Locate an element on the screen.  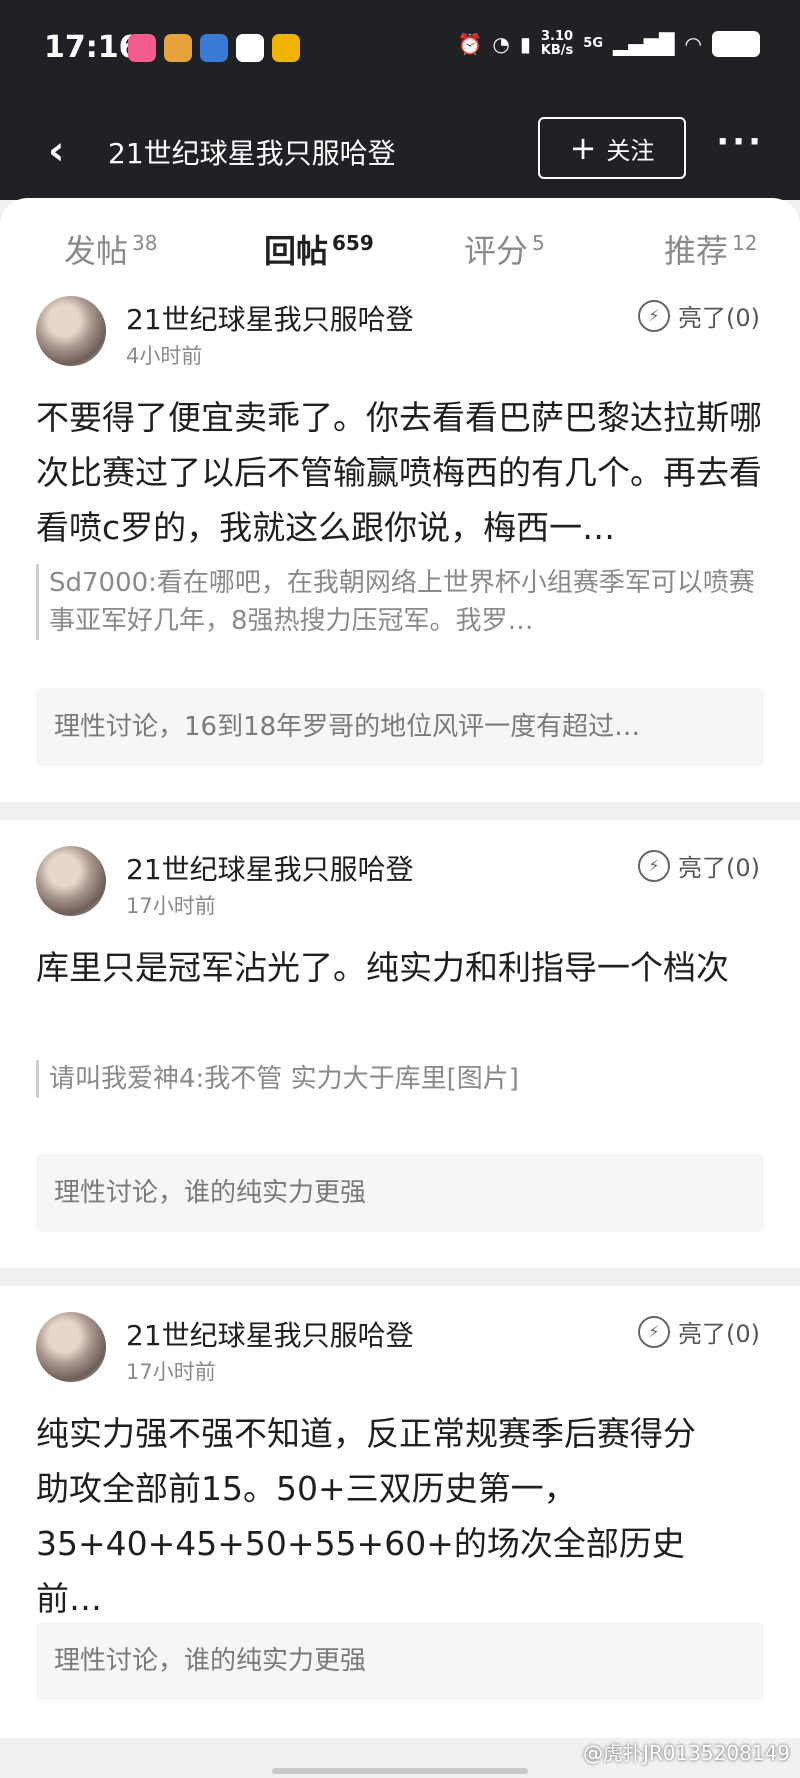
quoted-reply: 请叫我爱神4:我不管 实力大于库里[图片] is located at coordinates (404, 1079).